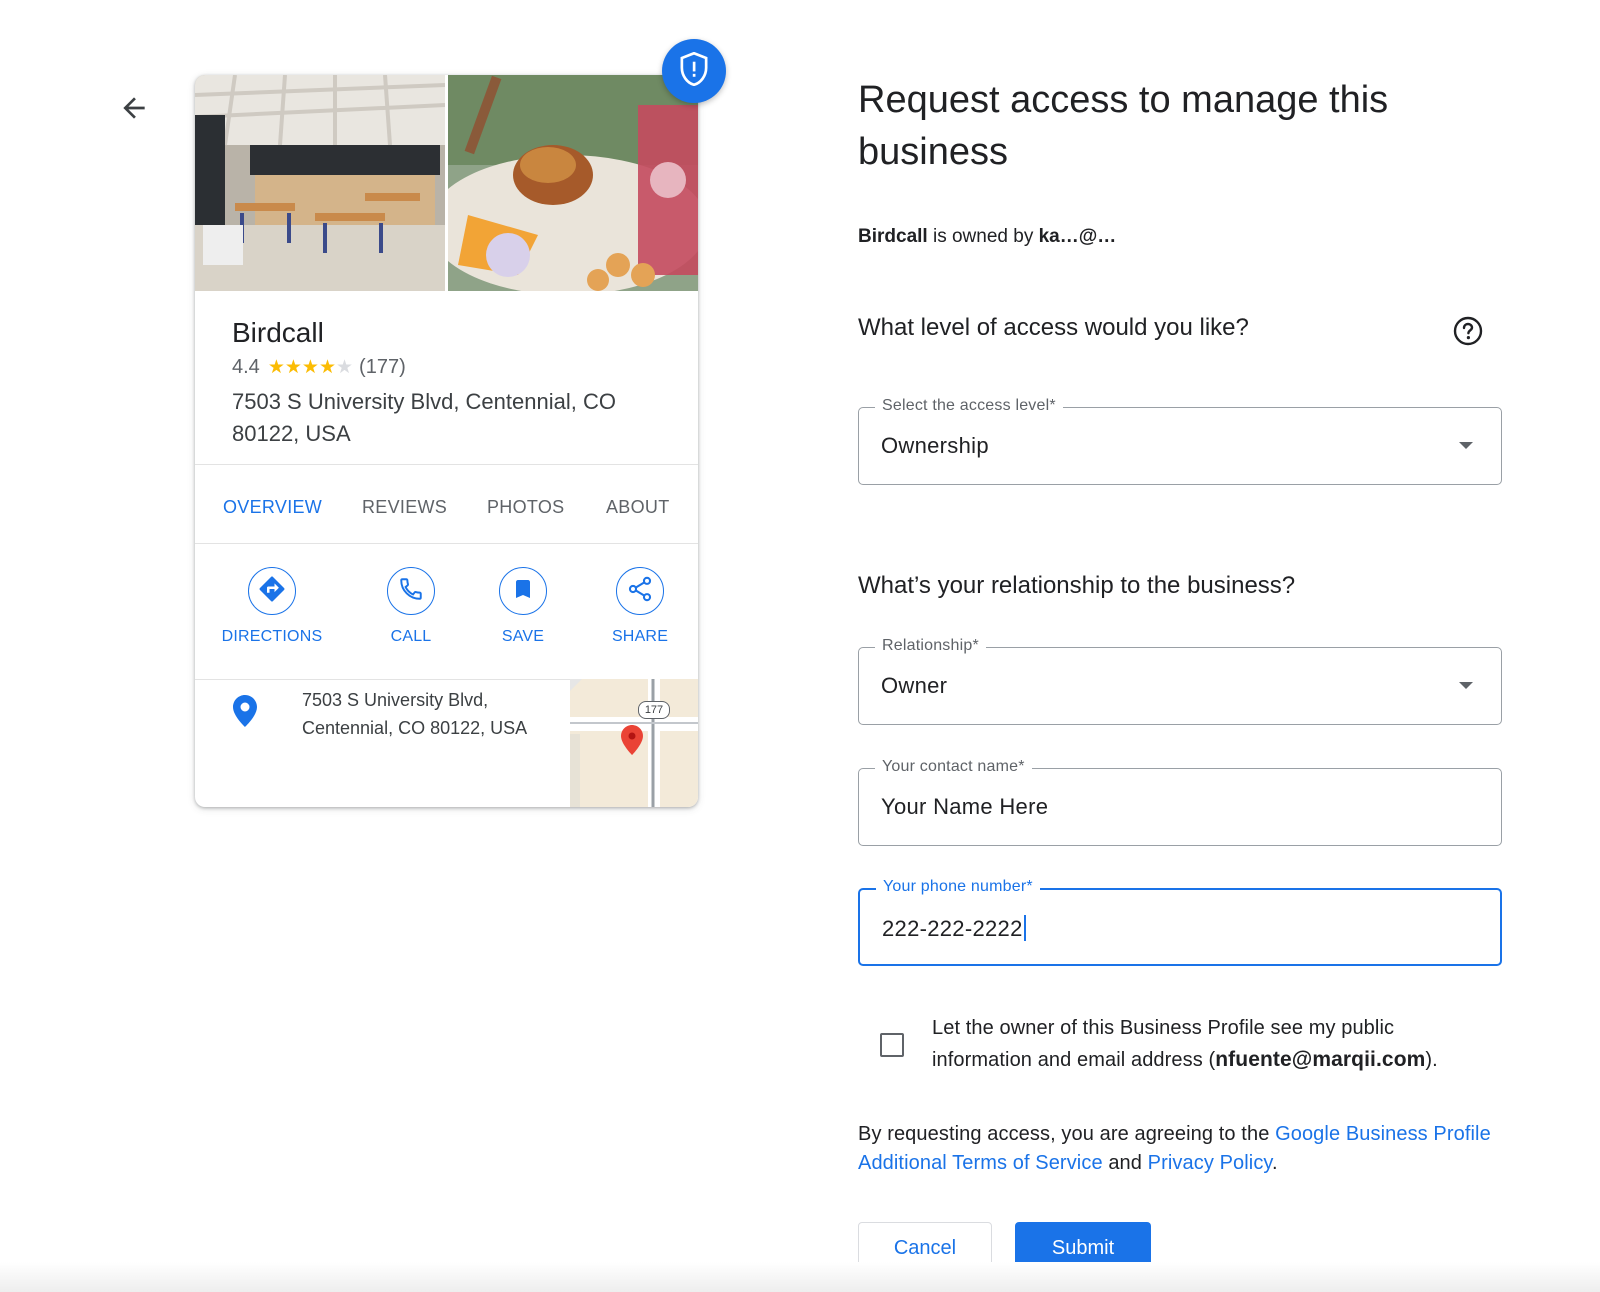  I want to click on call-button: CALL, so click(411, 606).